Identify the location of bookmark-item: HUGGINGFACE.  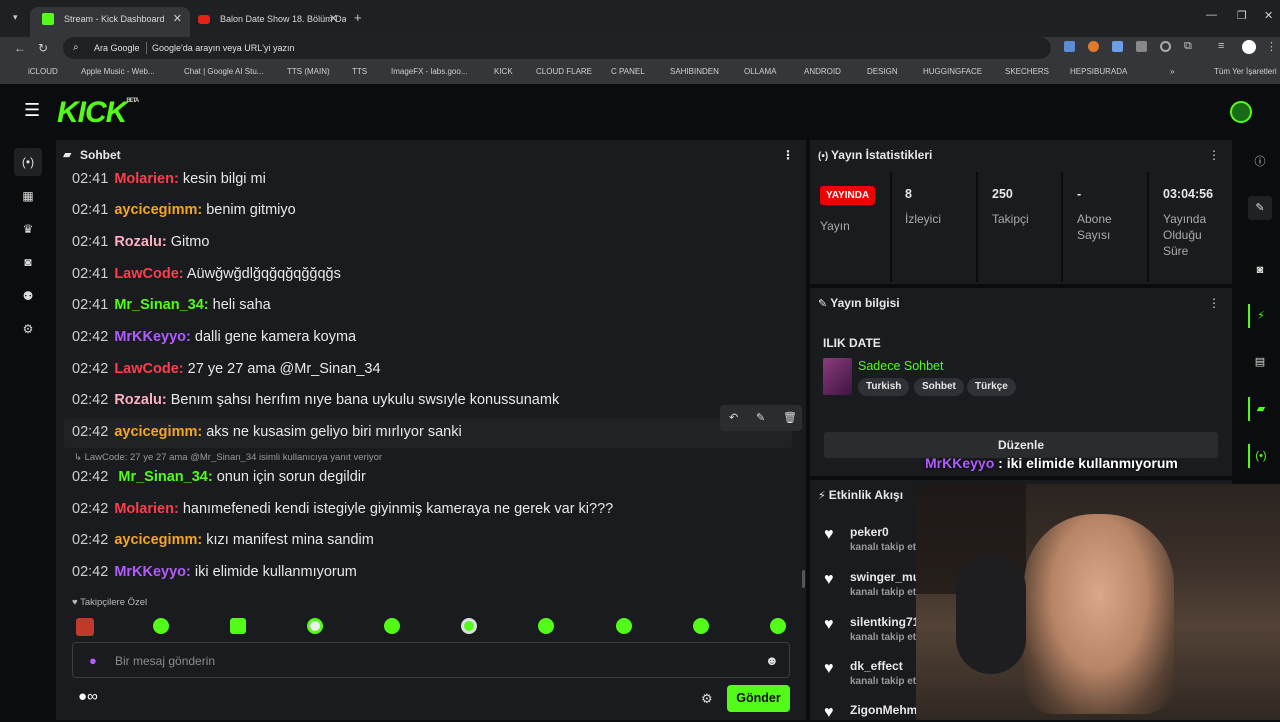
(952, 71).